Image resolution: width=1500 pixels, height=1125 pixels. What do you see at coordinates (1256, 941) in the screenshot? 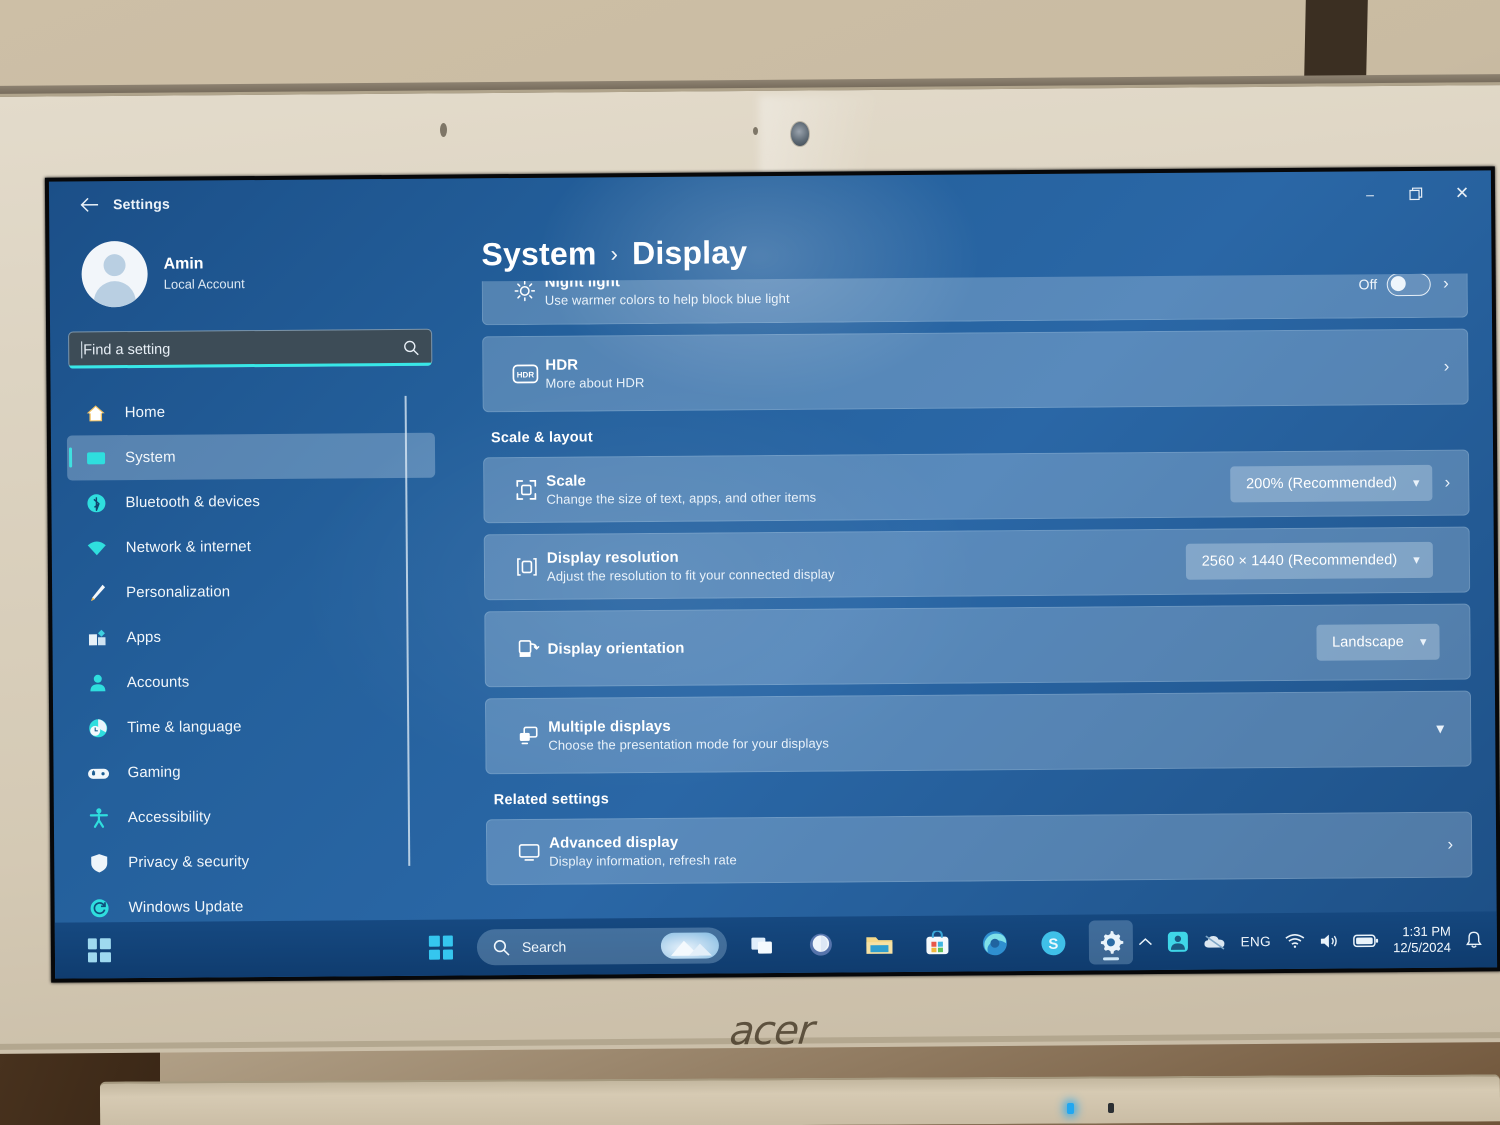
I see `language-indicator: ENG` at bounding box center [1256, 941].